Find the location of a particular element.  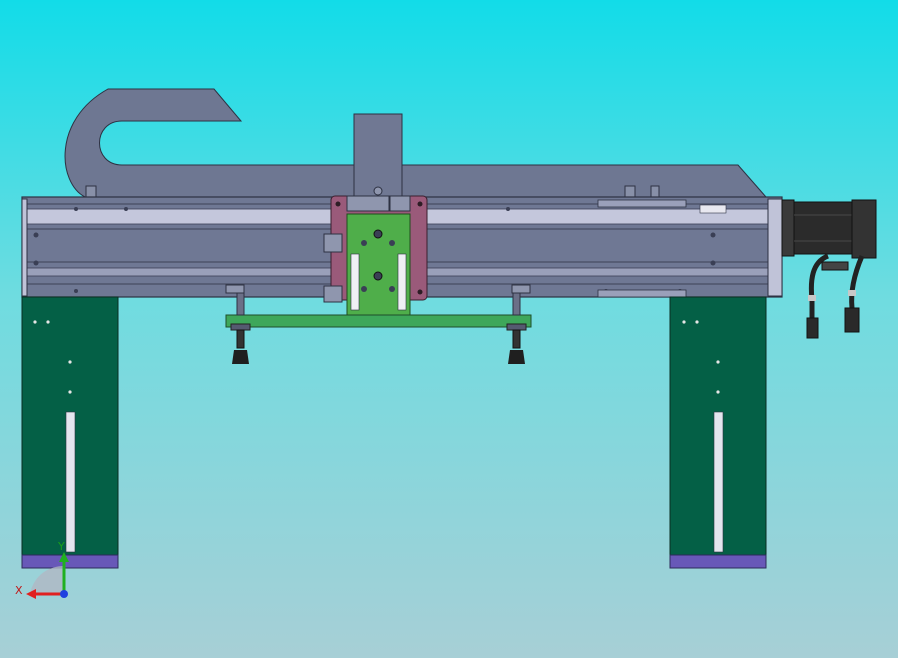

z-axis-origin is located at coordinates (64, 594).